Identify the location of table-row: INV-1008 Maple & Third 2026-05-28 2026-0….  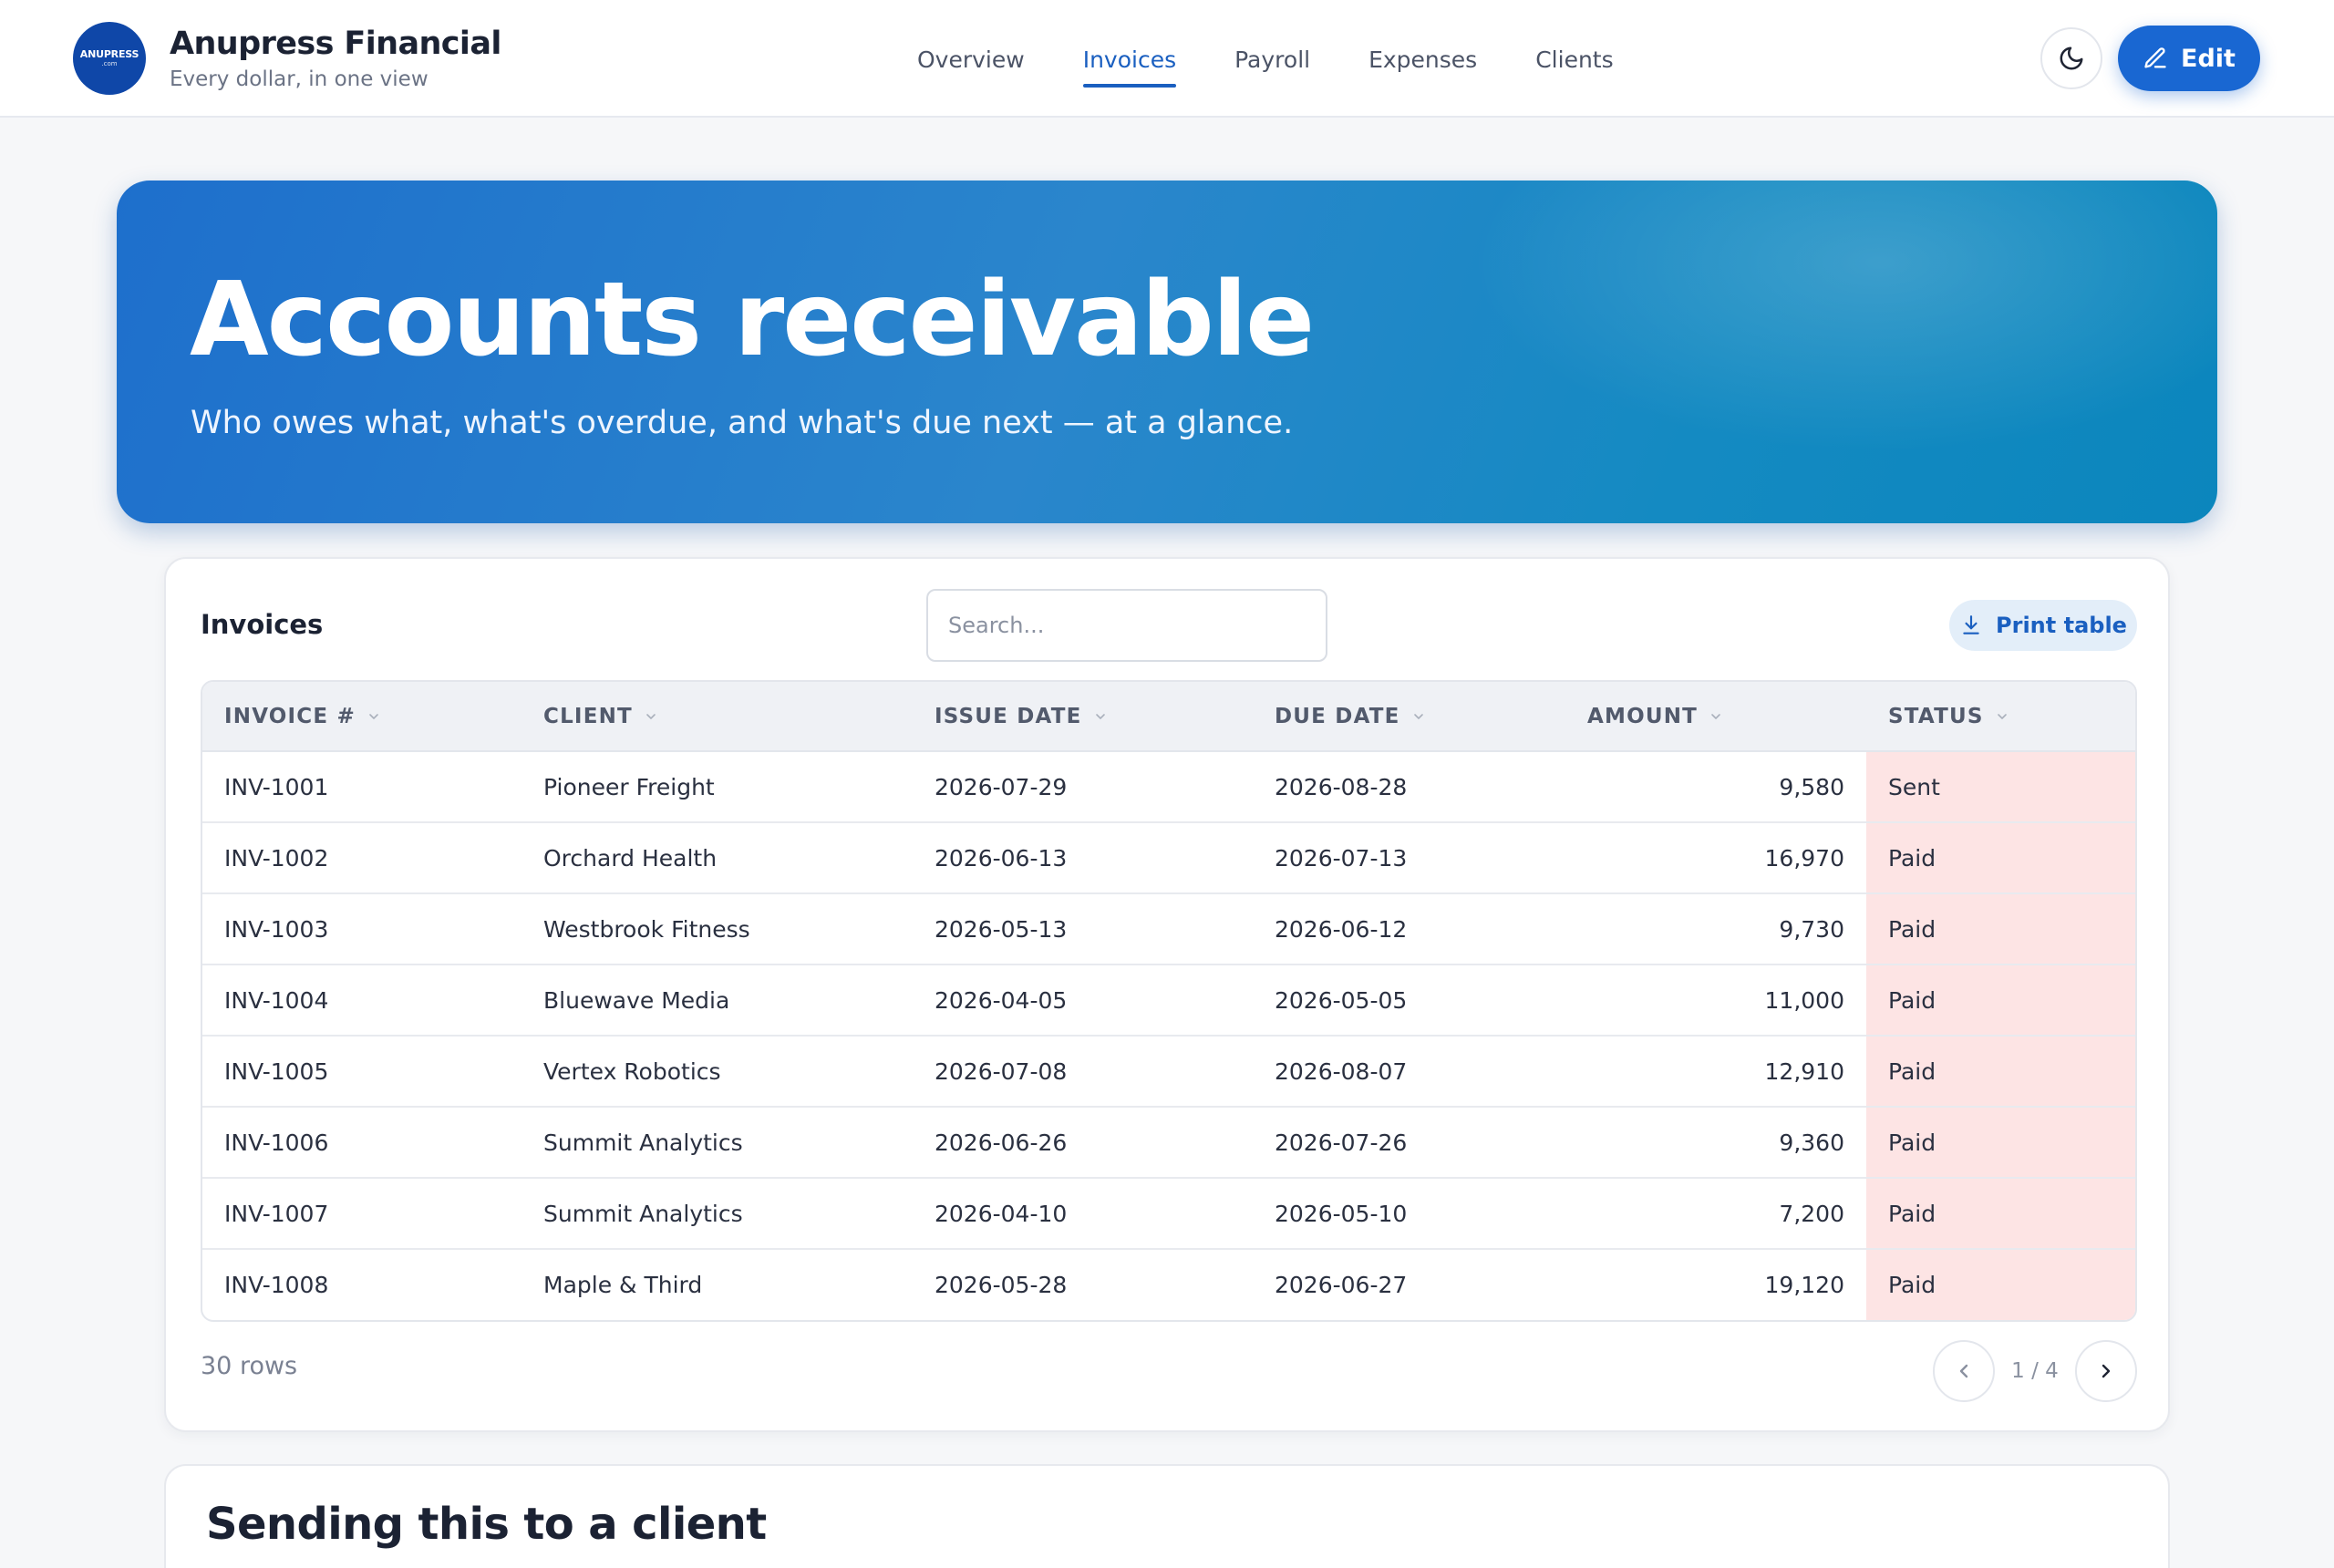
(1169, 1284).